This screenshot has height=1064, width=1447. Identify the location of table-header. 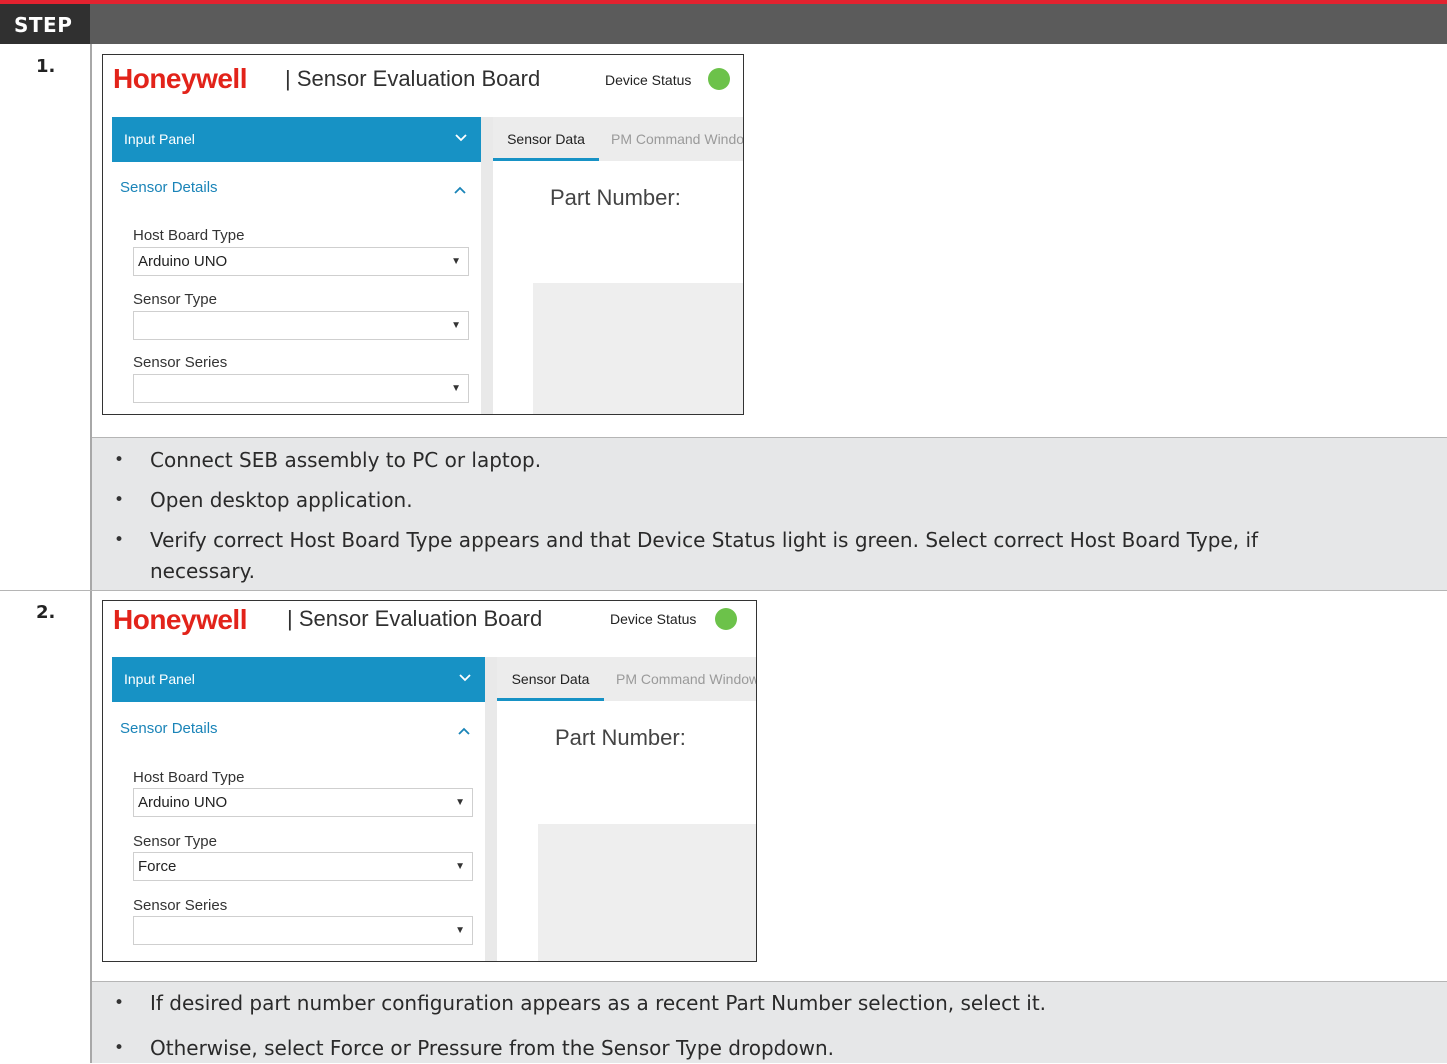
(723, 24).